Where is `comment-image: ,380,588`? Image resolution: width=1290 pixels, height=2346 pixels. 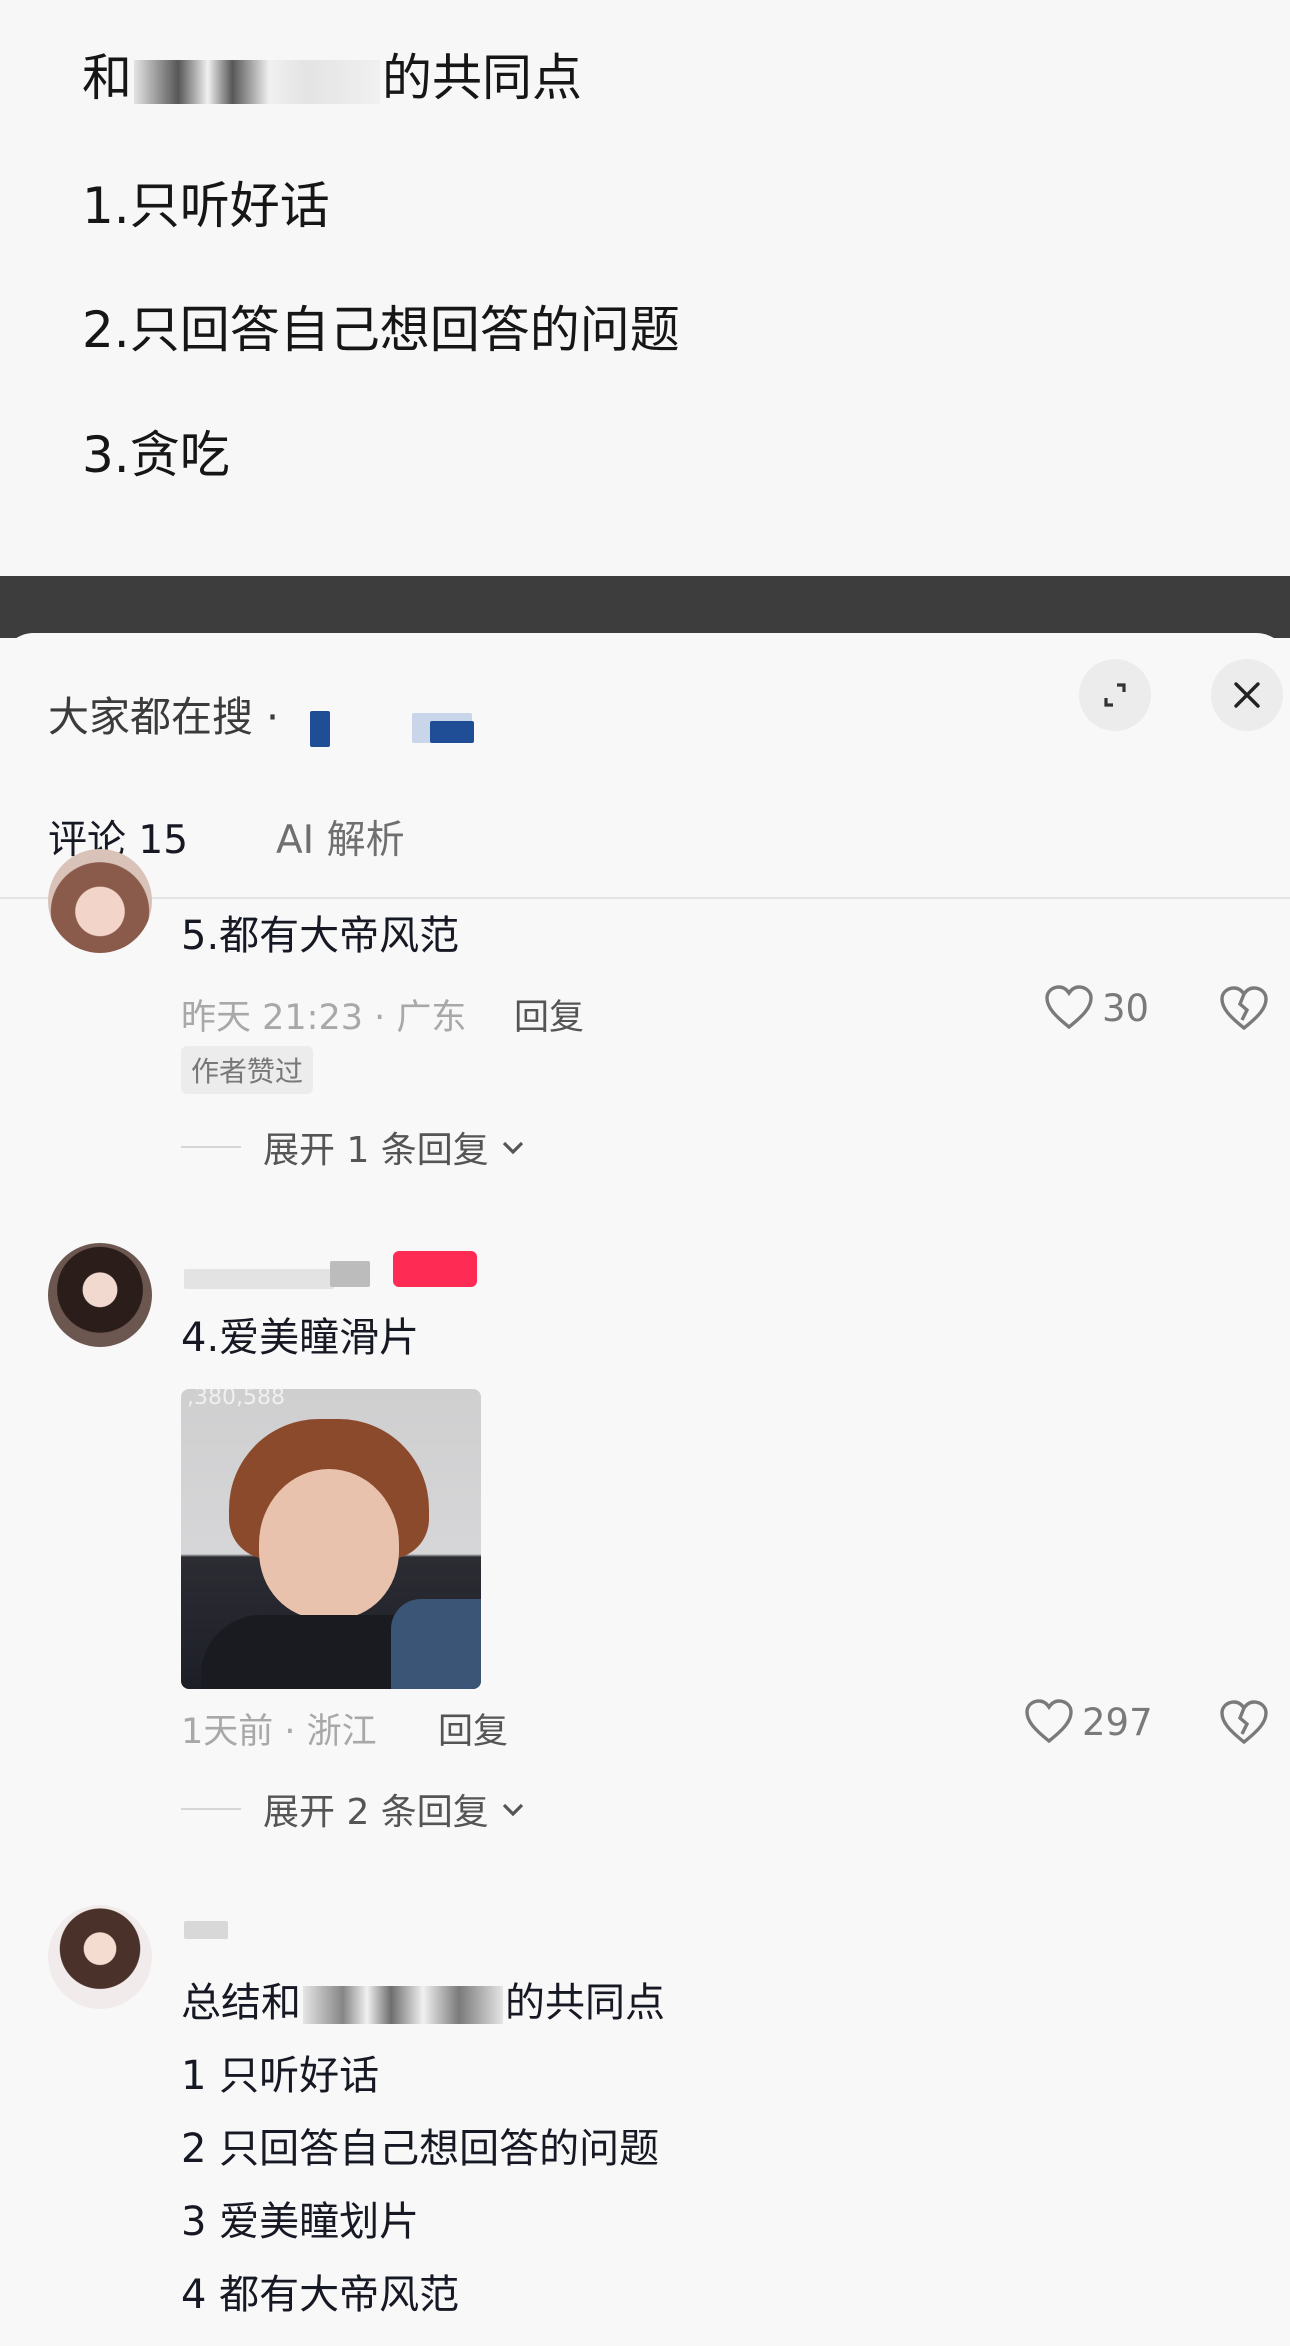
comment-image: ,380,588 is located at coordinates (331, 1539).